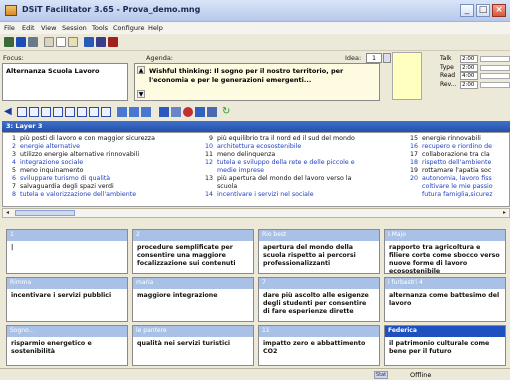  Describe the element at coordinates (450, 179) in the screenshot. I see `list-item: 20 autonomia, lavoro fiss` at that location.